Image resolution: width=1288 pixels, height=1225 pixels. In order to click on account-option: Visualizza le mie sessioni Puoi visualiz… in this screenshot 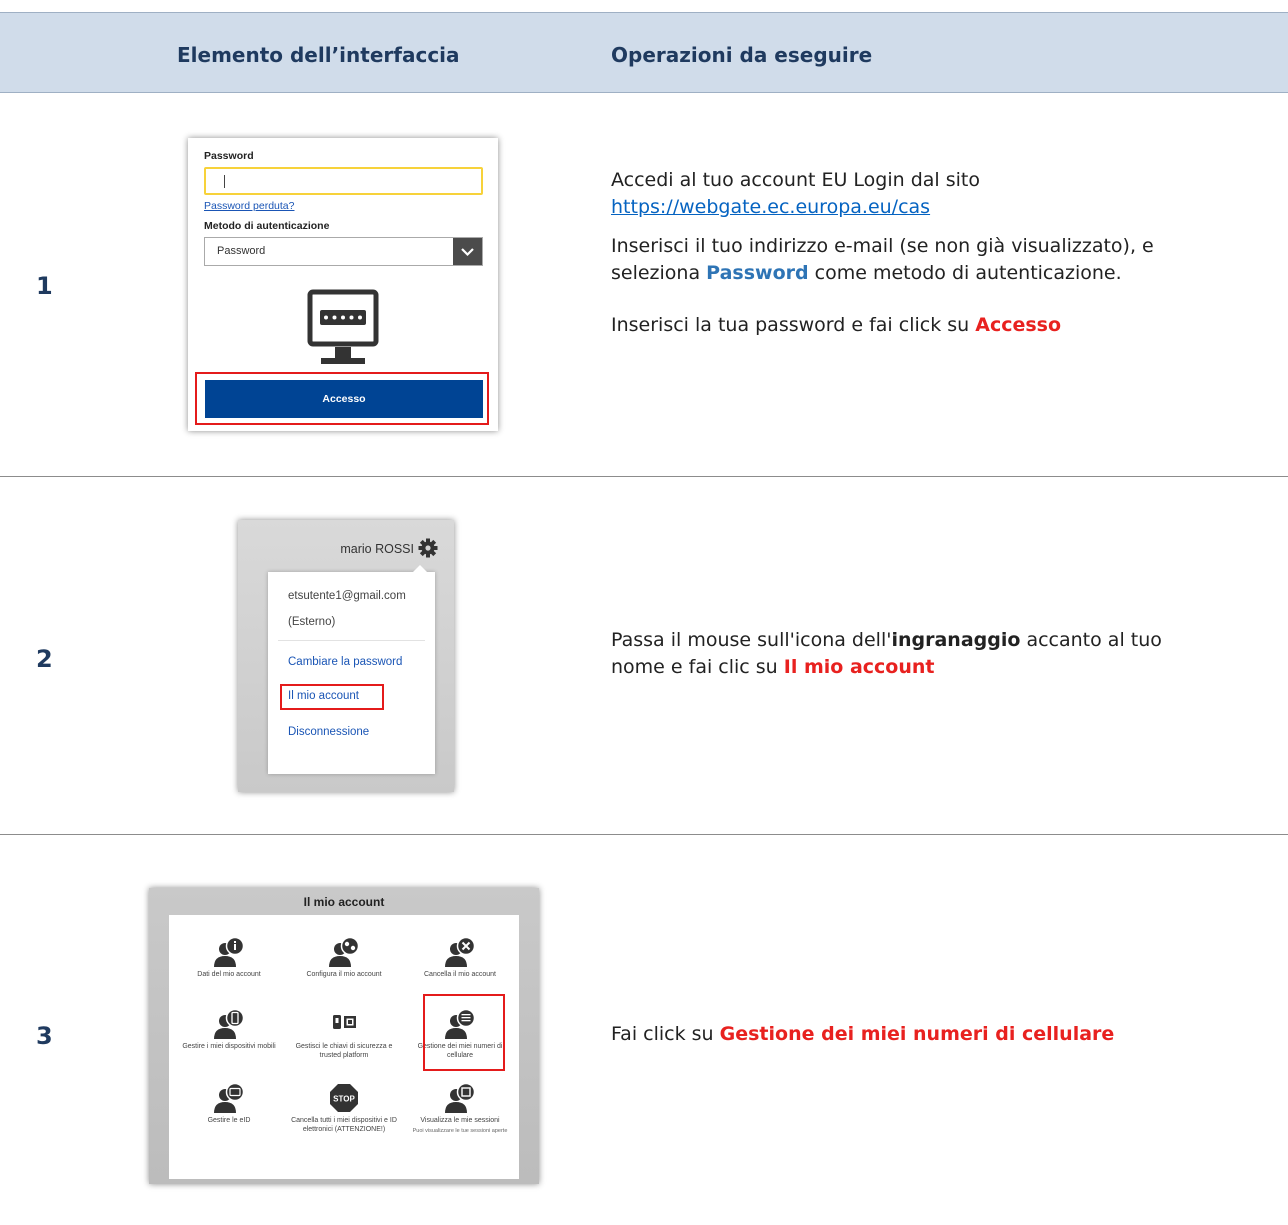, I will do `click(460, 1109)`.